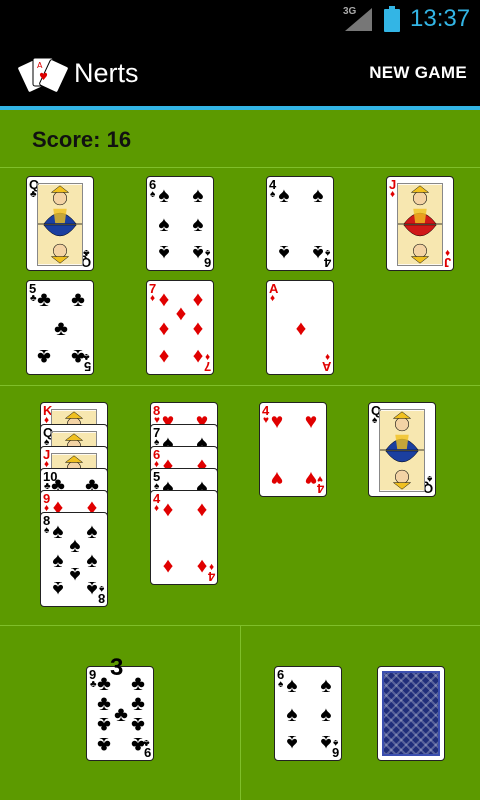 The height and width of the screenshot is (800, 480). I want to click on app-cards-icon: A ♥, so click(43, 74).